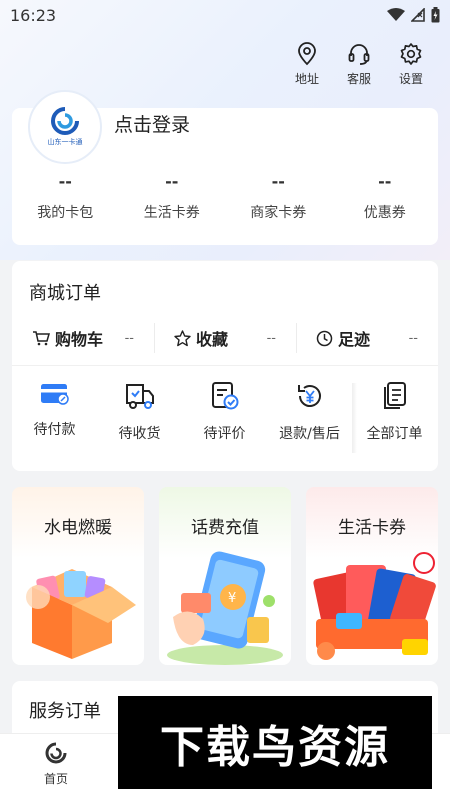  What do you see at coordinates (225, 528) in the screenshot?
I see `phone-recharge-promo-title: 话费充值` at bounding box center [225, 528].